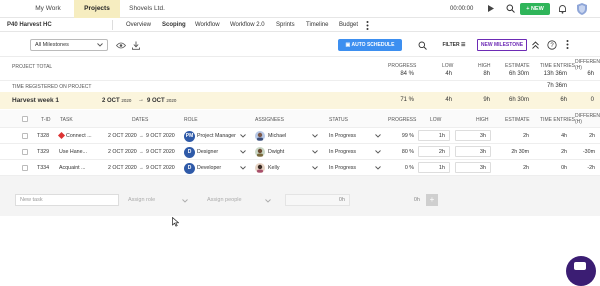  What do you see at coordinates (48, 9) in the screenshot?
I see `tab-my-work: My Work` at bounding box center [48, 9].